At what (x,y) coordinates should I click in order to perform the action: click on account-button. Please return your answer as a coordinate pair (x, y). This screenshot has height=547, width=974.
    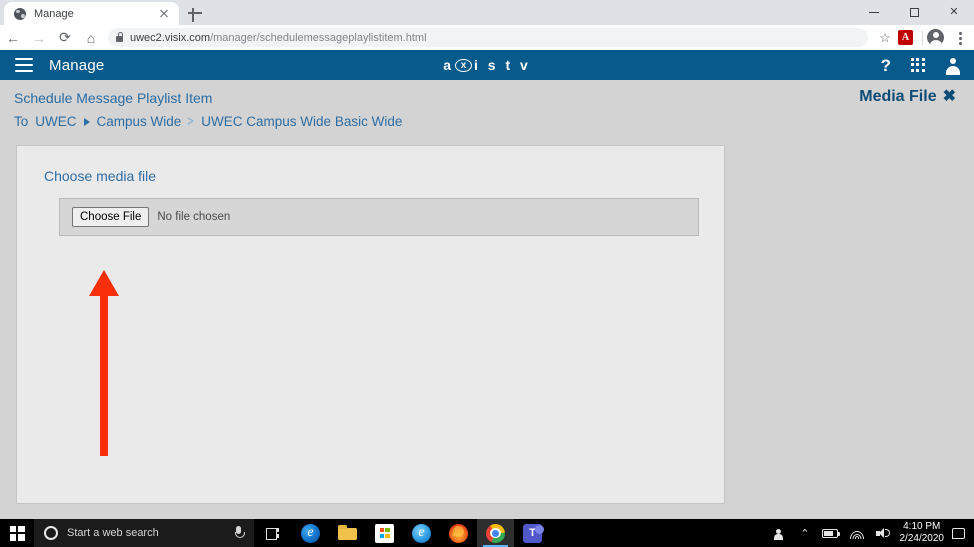
    Looking at the image, I should click on (952, 66).